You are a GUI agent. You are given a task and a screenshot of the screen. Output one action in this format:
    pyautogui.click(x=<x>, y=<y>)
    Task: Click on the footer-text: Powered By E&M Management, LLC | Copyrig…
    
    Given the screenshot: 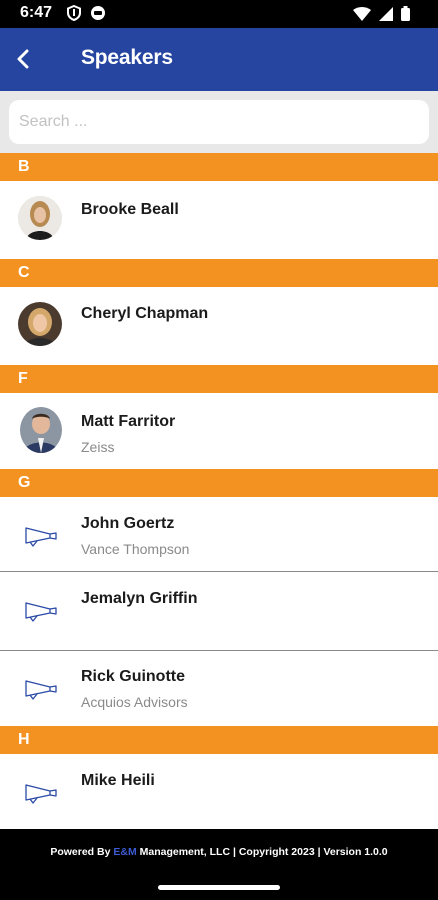 What is the action you would take?
    pyautogui.click(x=219, y=852)
    